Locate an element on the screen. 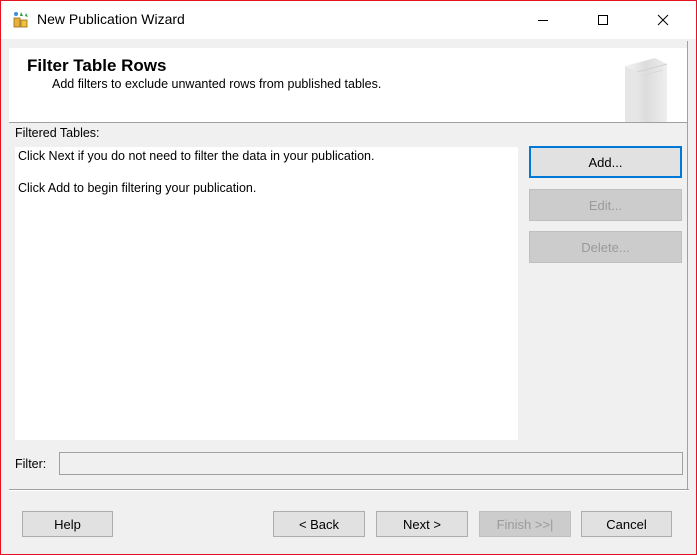 Image resolution: width=697 pixels, height=555 pixels. minimize-button is located at coordinates (543, 20).